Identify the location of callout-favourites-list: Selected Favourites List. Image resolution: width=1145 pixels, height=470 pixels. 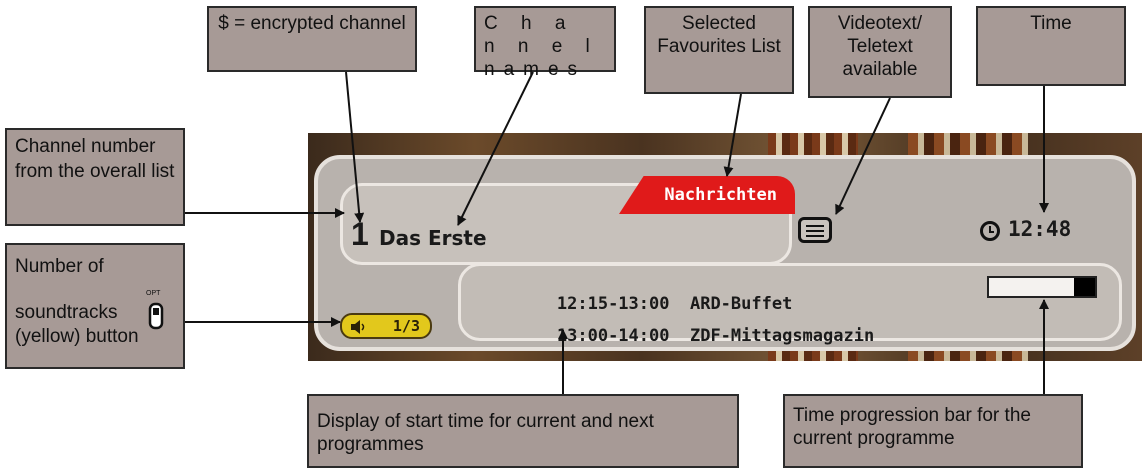
(719, 50).